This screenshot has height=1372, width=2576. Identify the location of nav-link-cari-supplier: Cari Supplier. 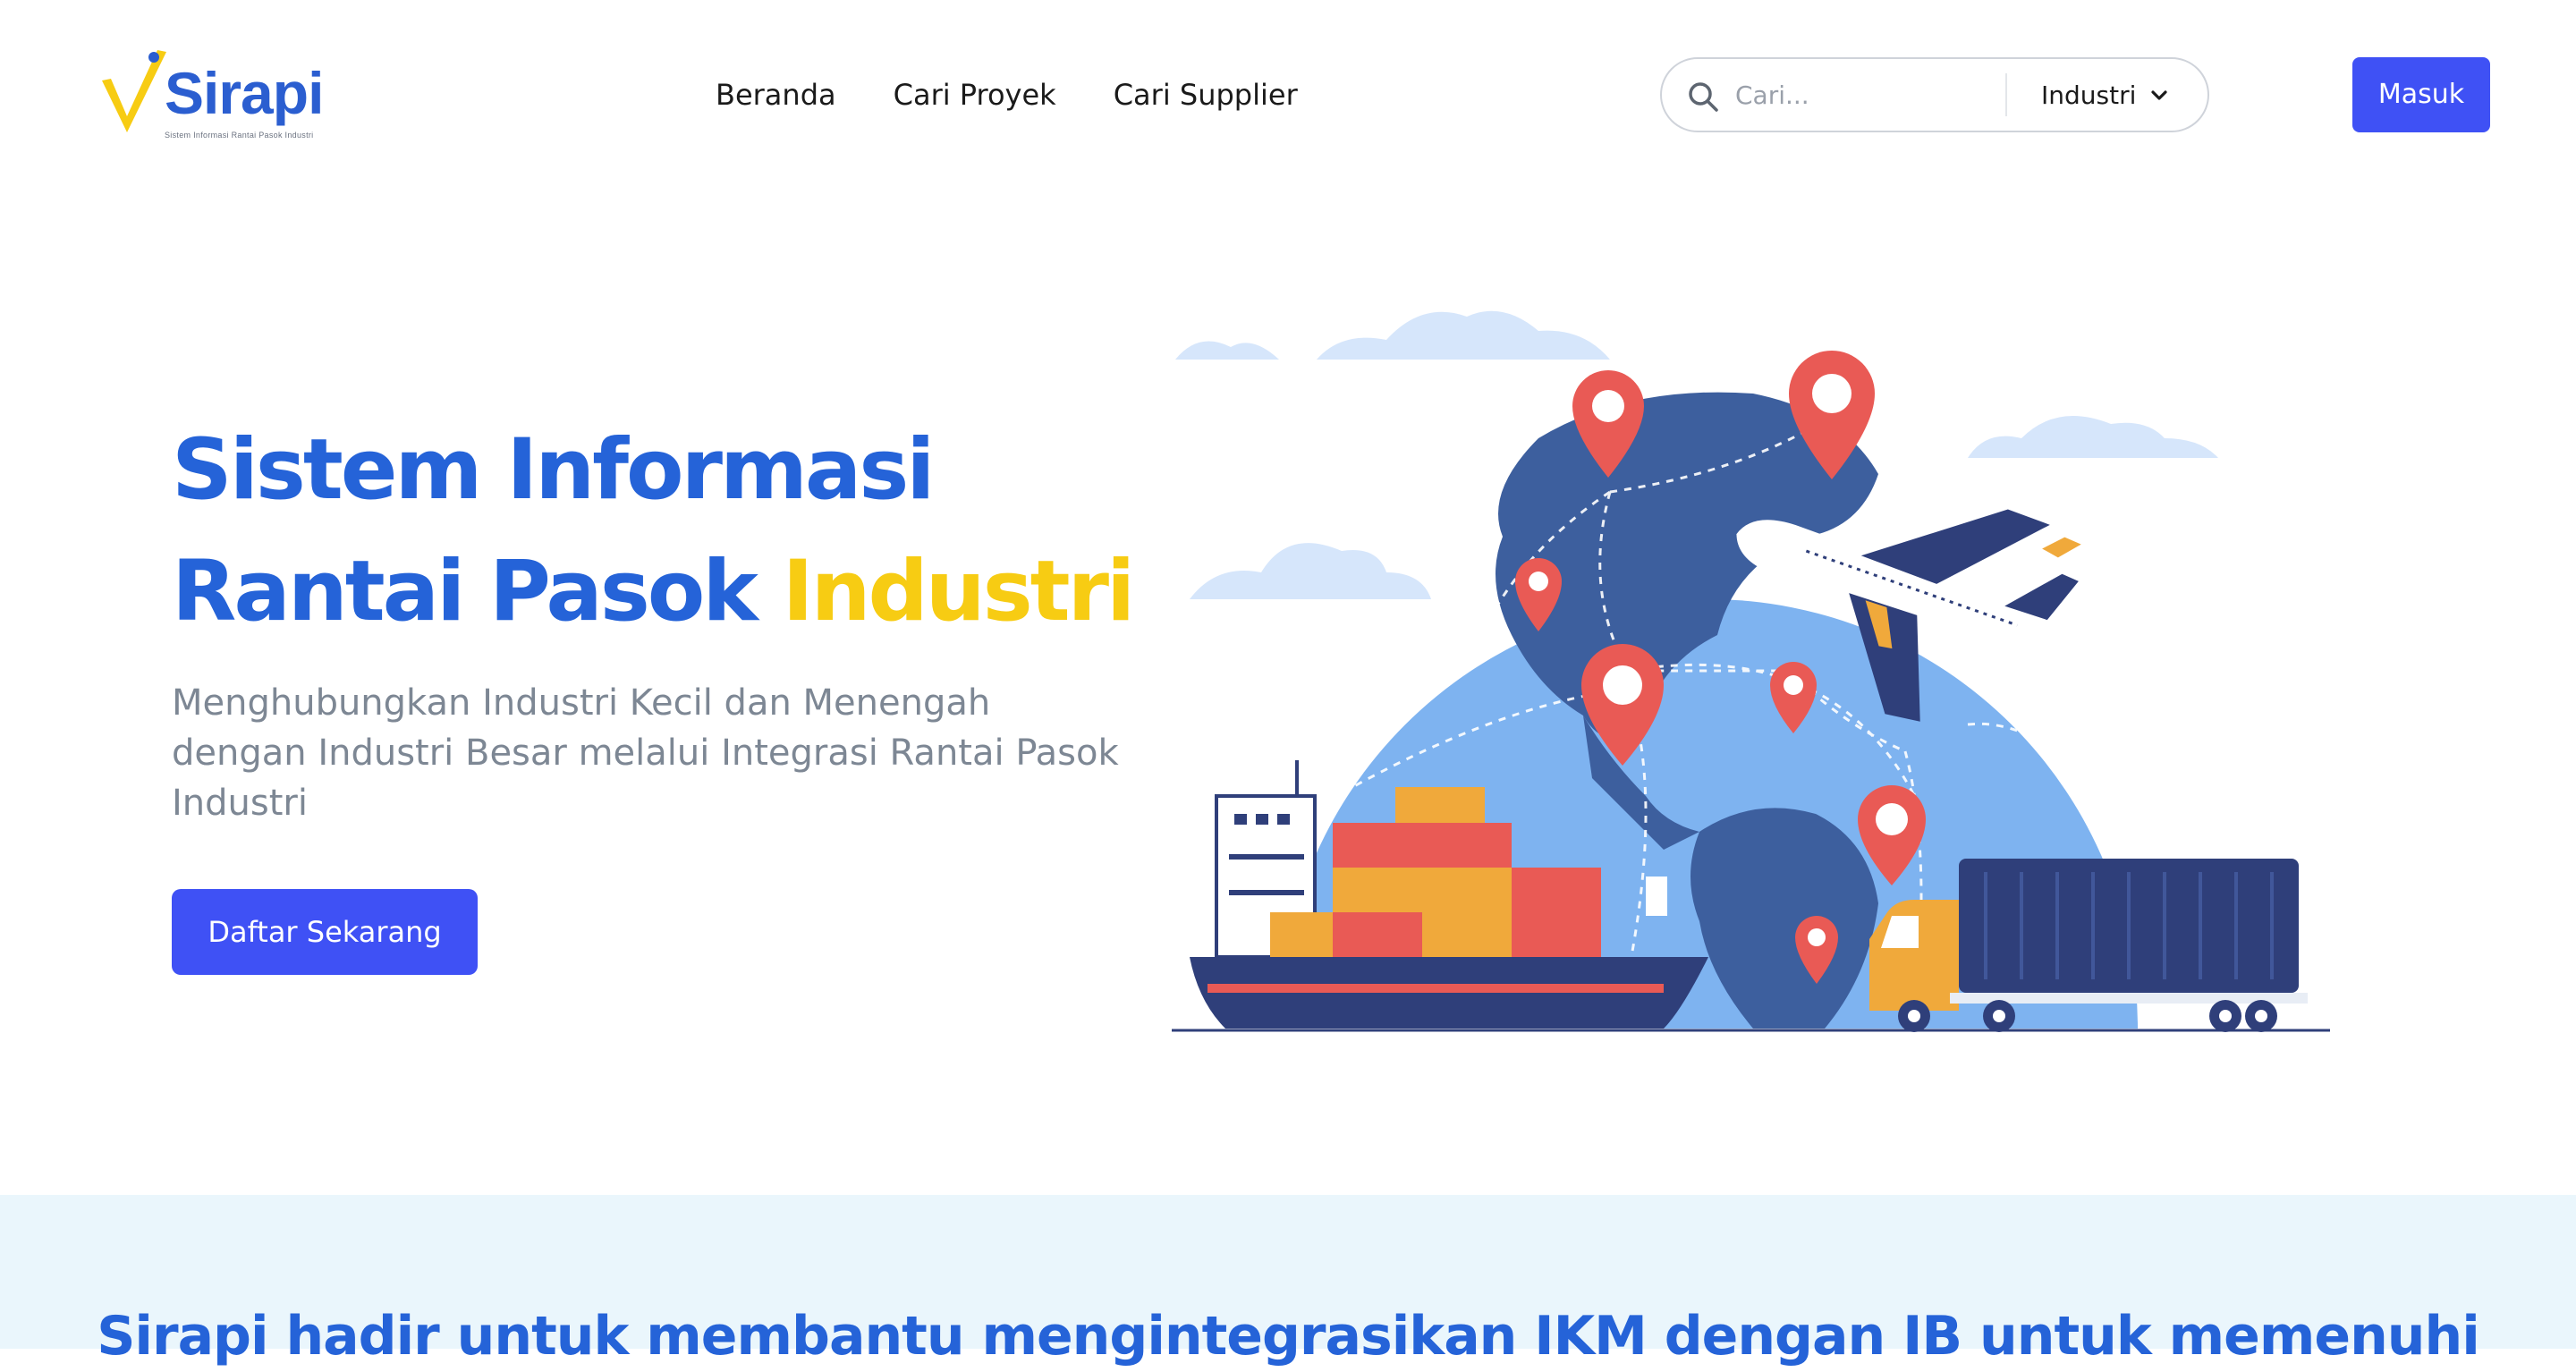
(1206, 95).